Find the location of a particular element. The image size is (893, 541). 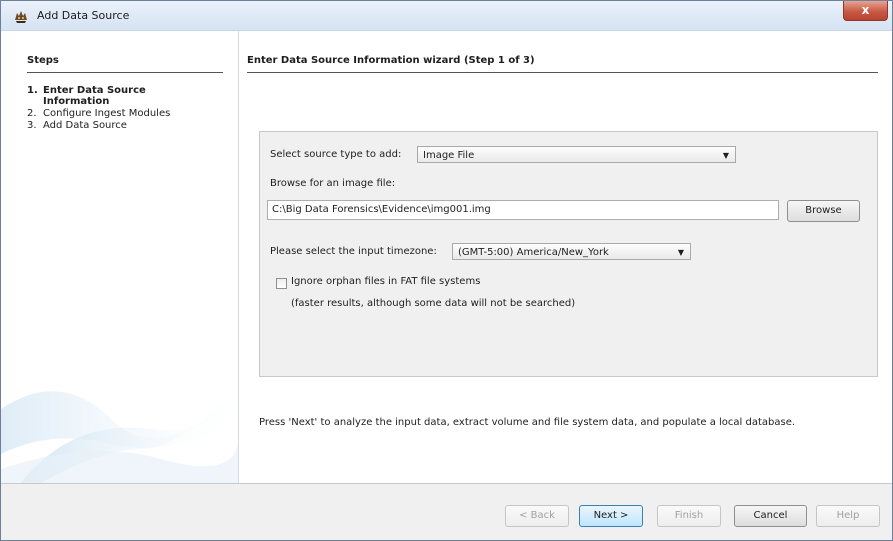

step-number: 1. is located at coordinates (32, 90).